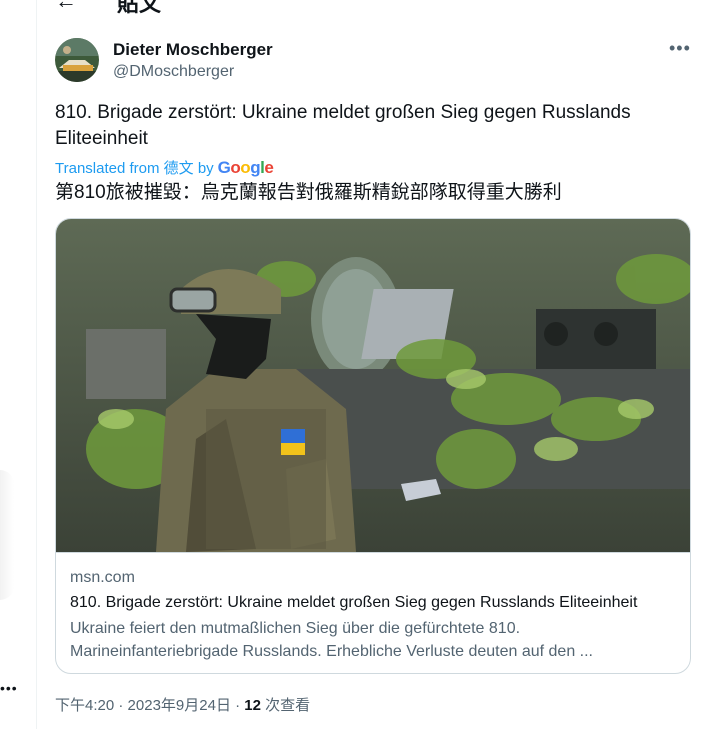 This screenshot has height=729, width=720. I want to click on more-dots-icon: •••, so click(680, 48).